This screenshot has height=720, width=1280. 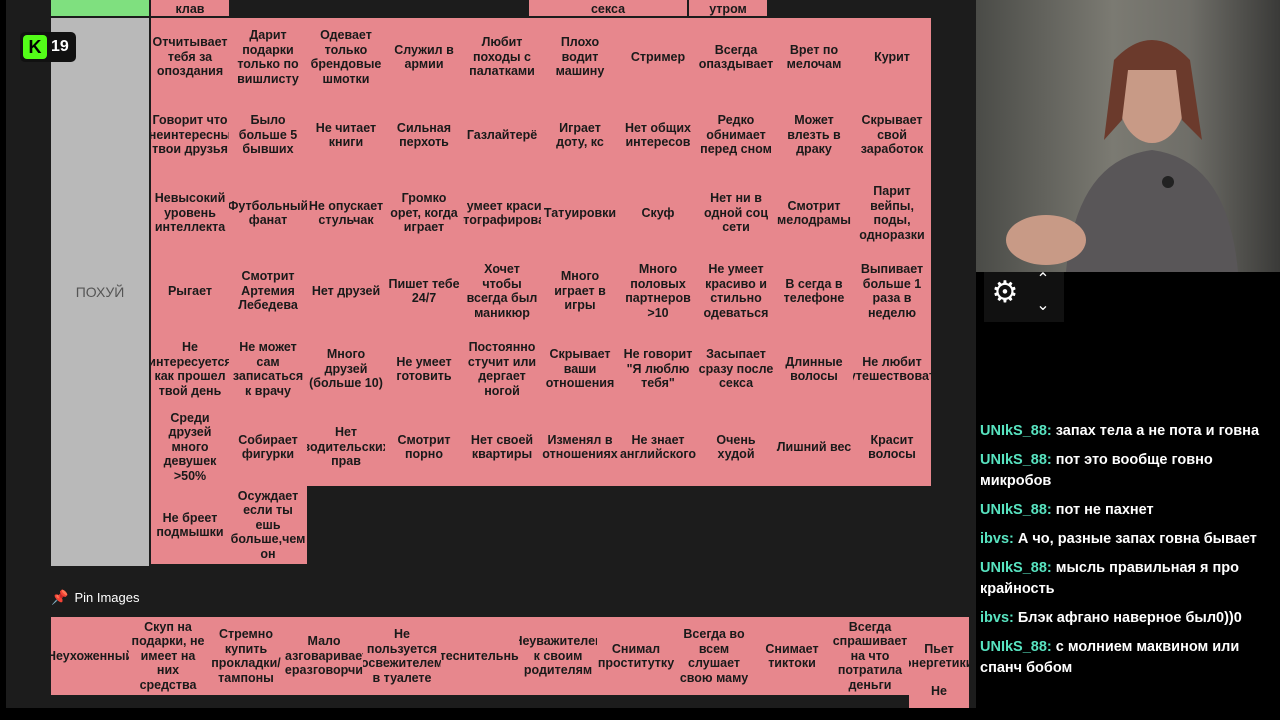 I want to click on tier-item: Курит, so click(x=892, y=57).